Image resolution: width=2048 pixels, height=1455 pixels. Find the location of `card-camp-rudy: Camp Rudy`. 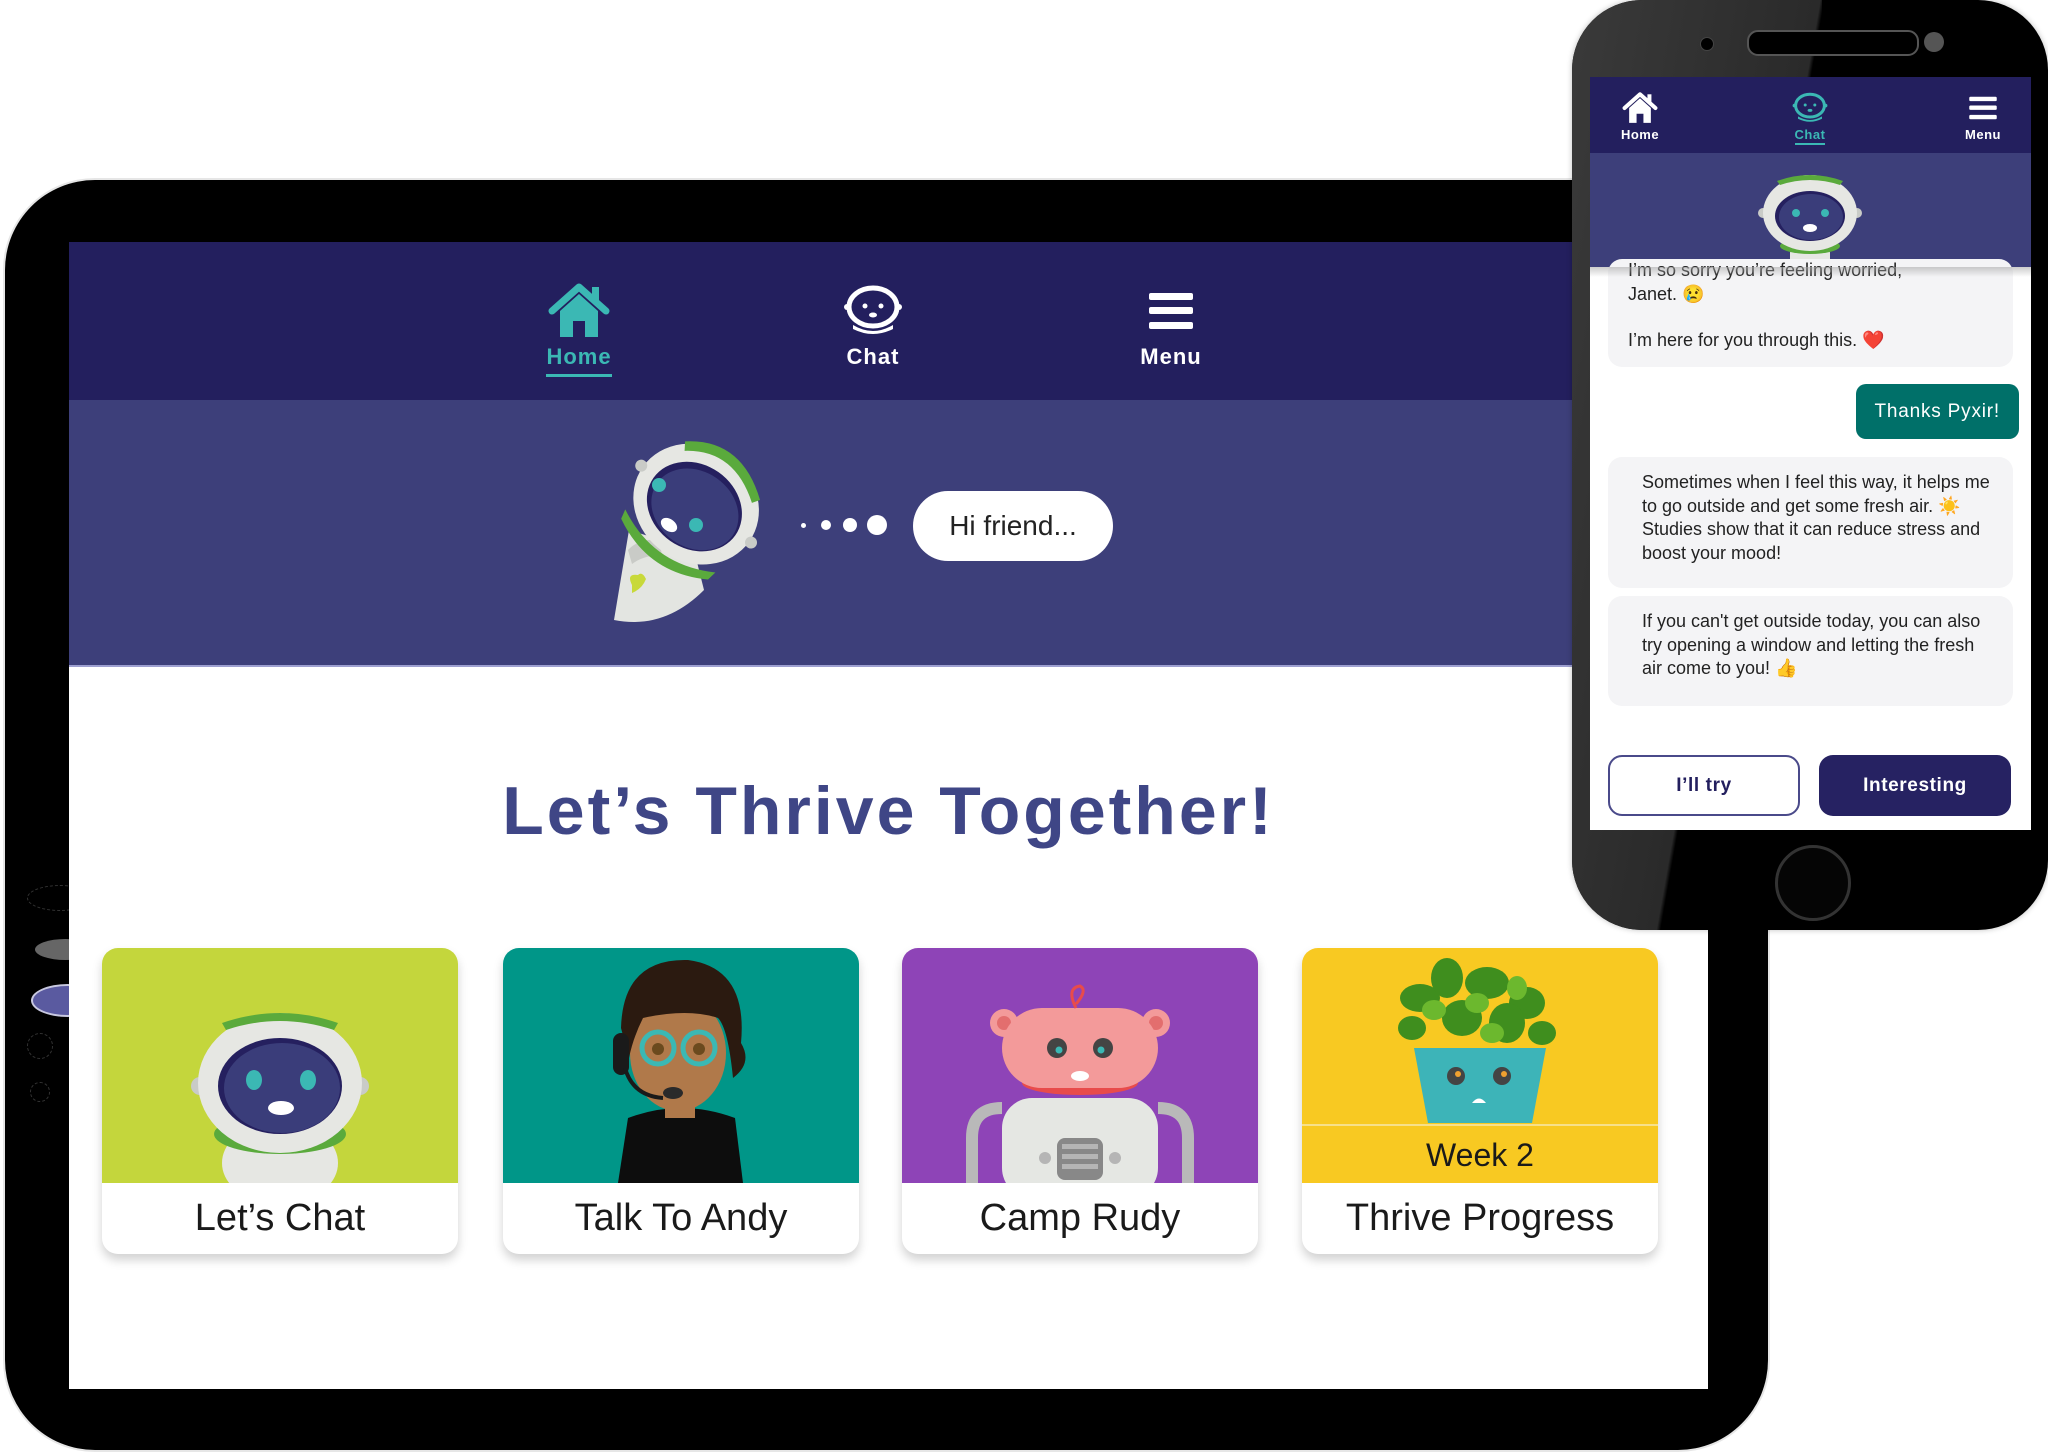

card-camp-rudy: Camp Rudy is located at coordinates (1080, 1101).